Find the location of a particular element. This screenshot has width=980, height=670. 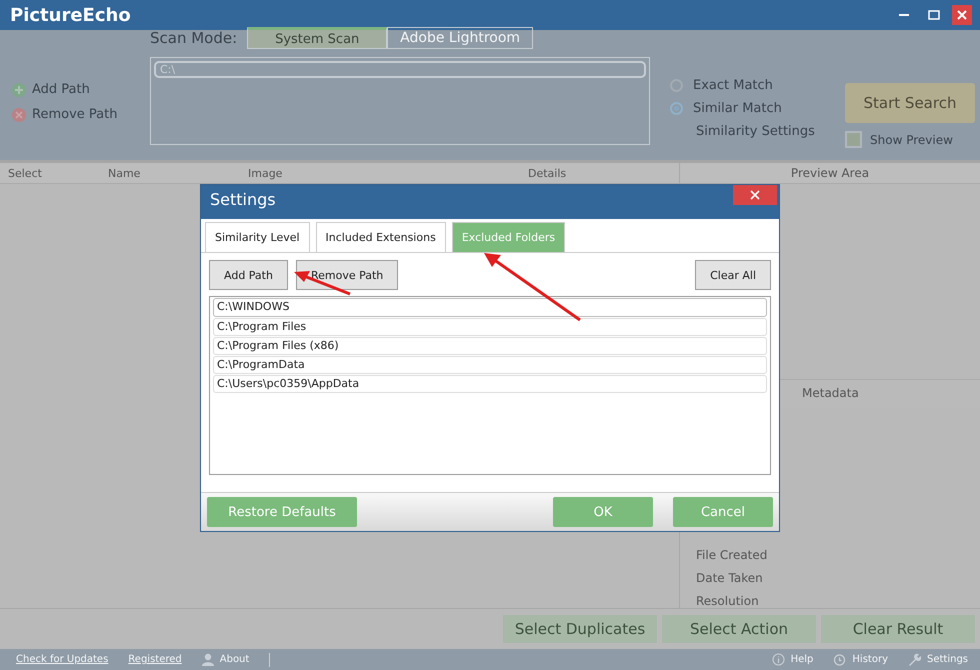

match-radio: Exact Match is located at coordinates (757, 85).